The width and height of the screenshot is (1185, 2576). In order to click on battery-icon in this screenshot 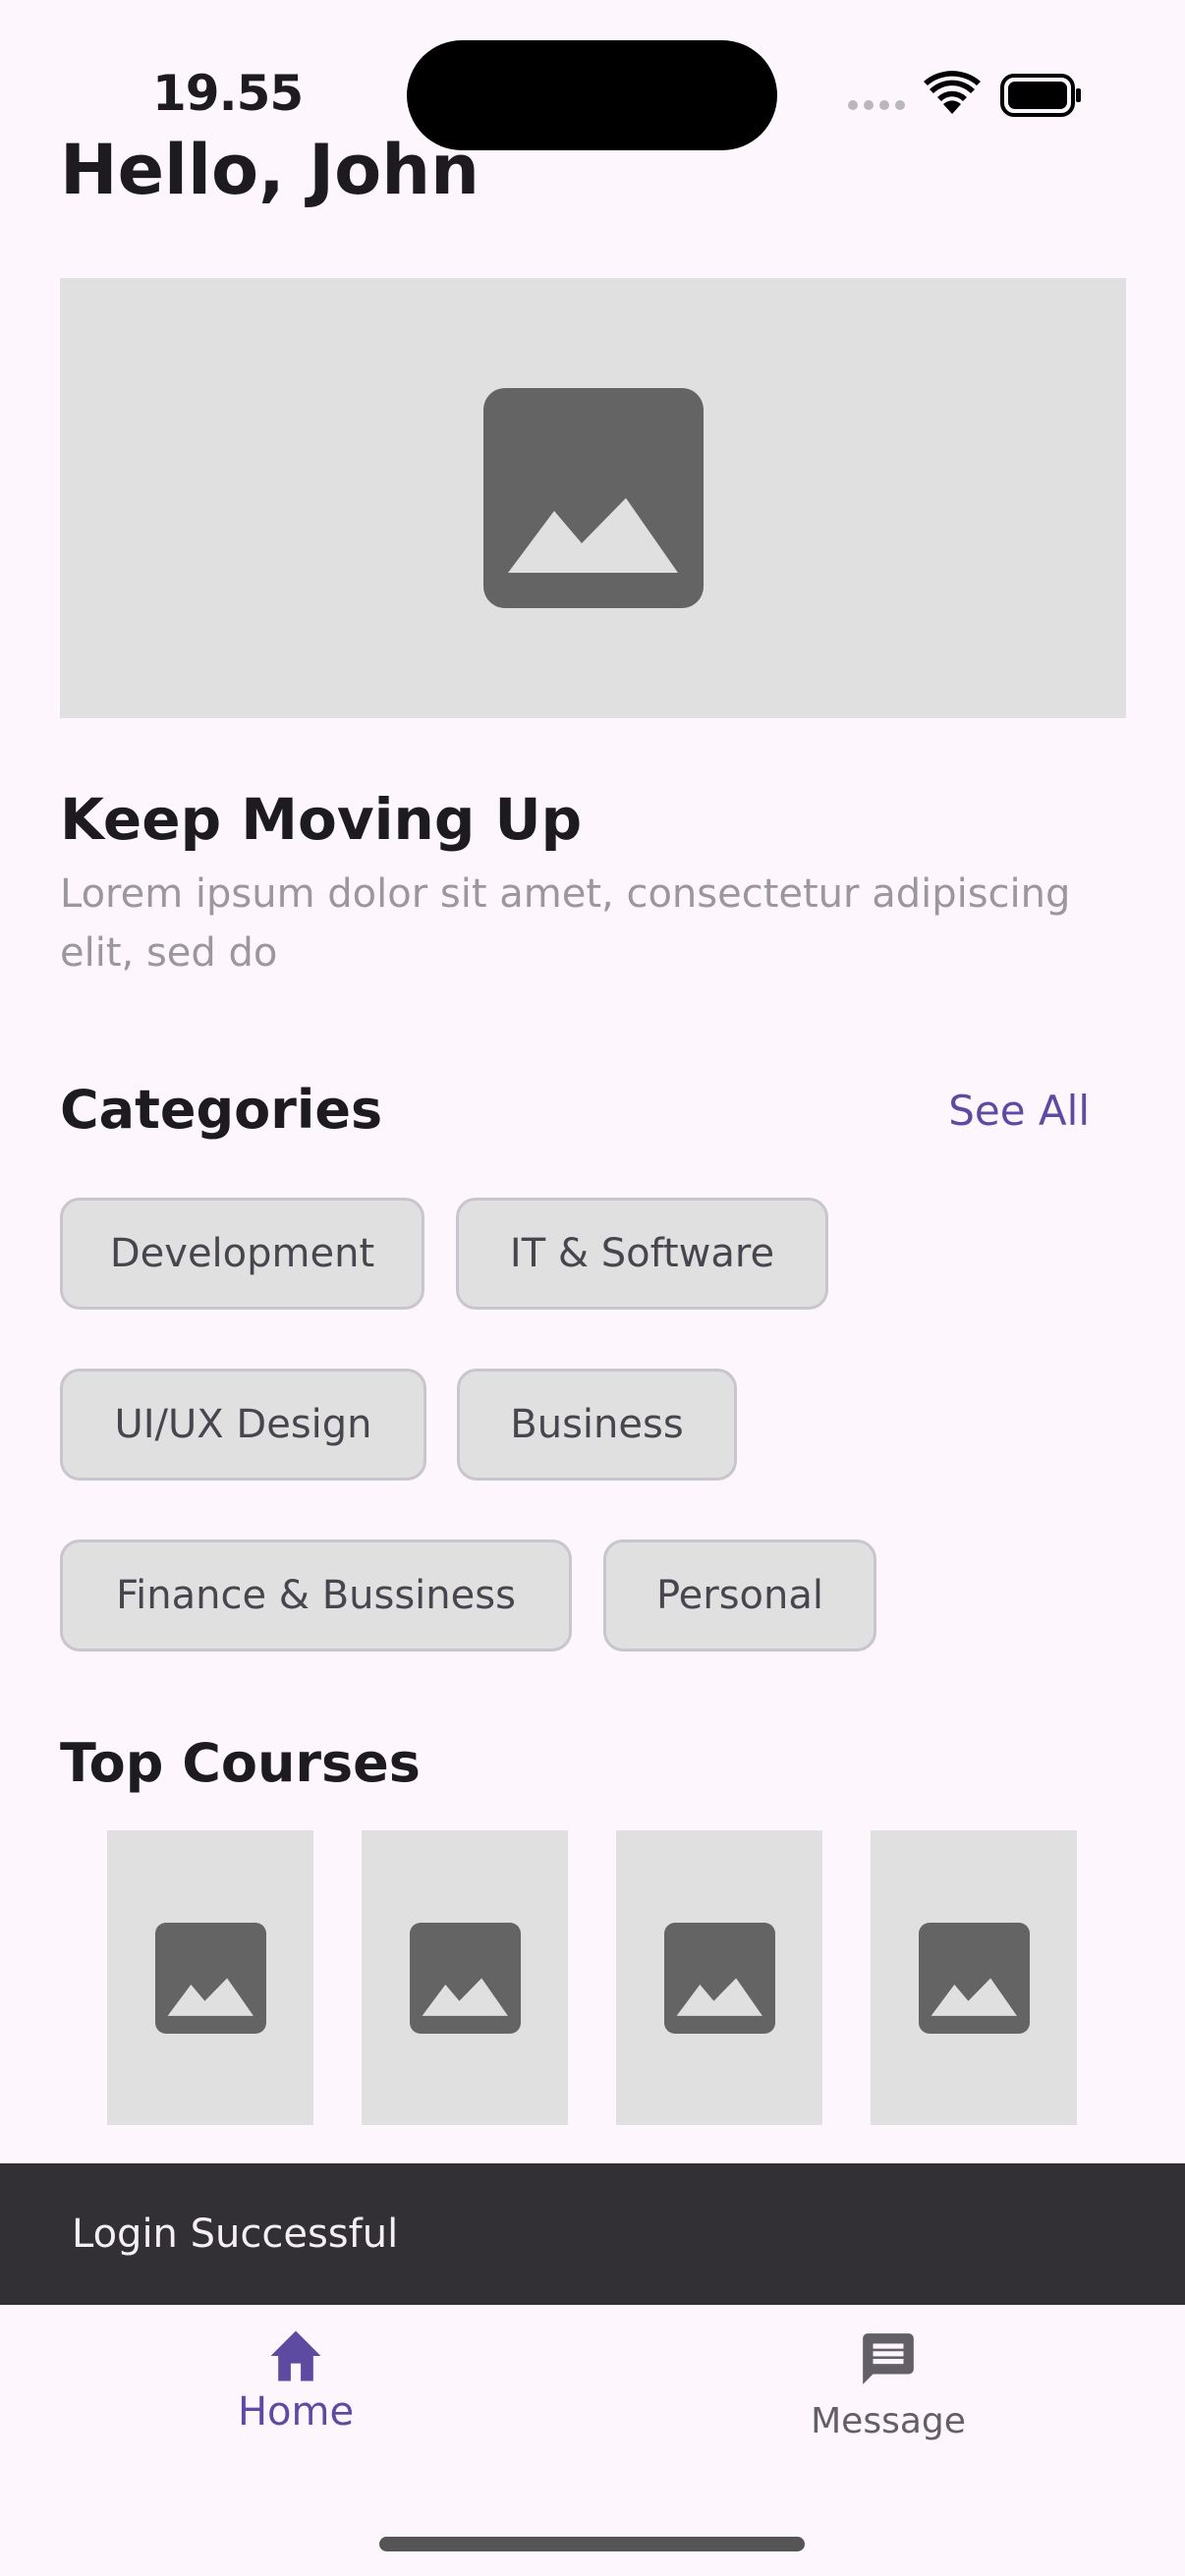, I will do `click(1041, 95)`.